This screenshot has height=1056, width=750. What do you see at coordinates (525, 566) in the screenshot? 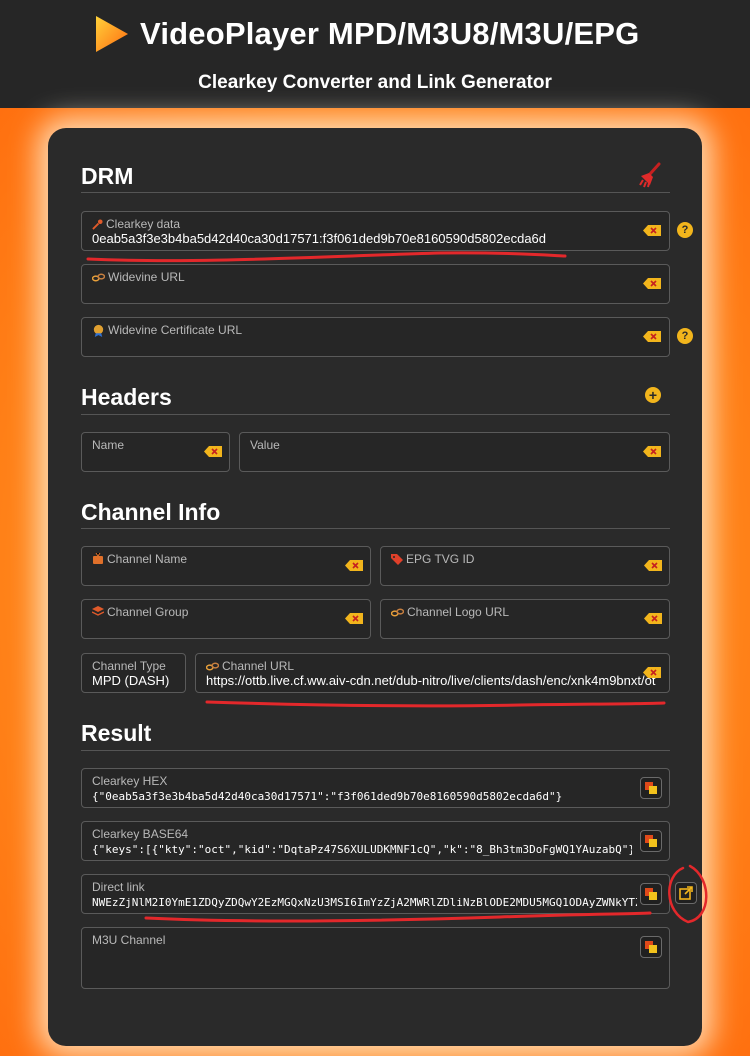
I see `epg-tvg-id-field: EPG TVG ID` at bounding box center [525, 566].